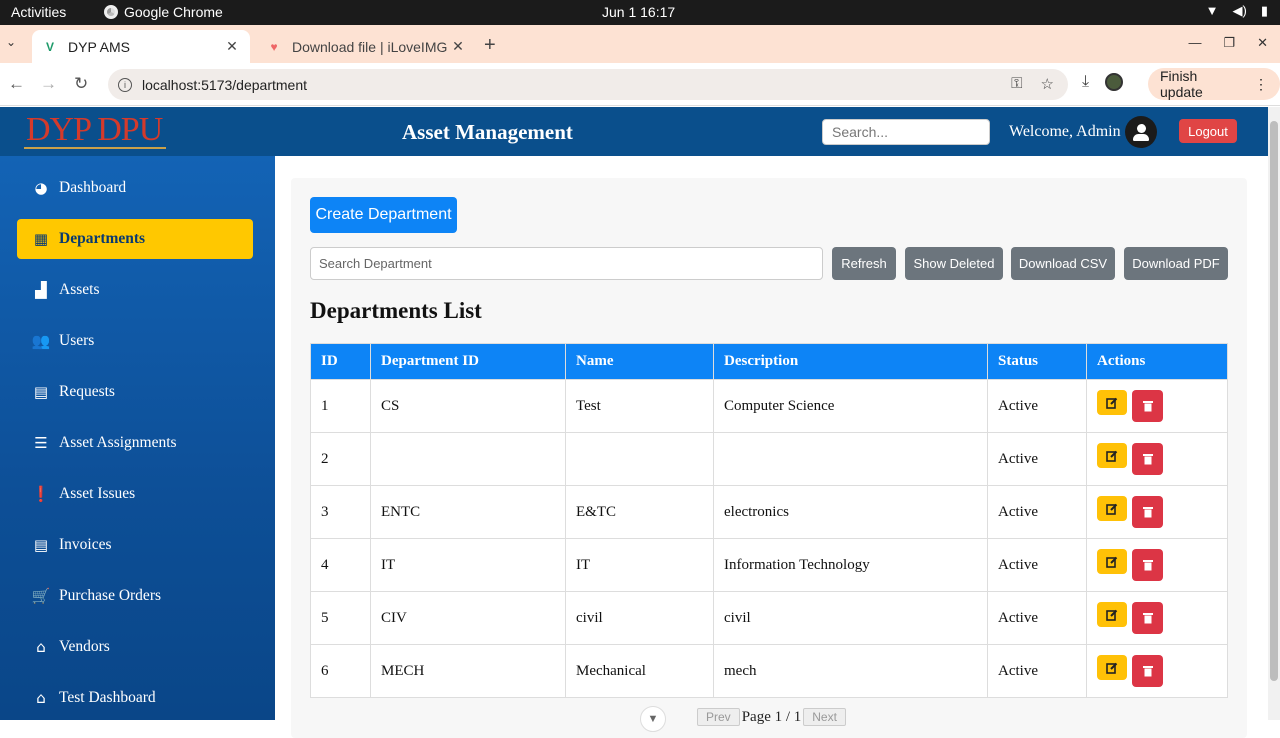  I want to click on create-department-button: Create Department, so click(383, 215).